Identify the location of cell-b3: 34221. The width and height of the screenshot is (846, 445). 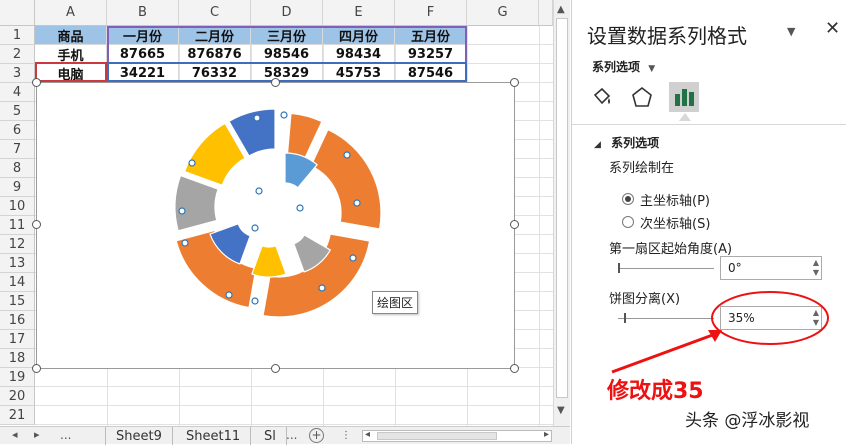
(143, 73).